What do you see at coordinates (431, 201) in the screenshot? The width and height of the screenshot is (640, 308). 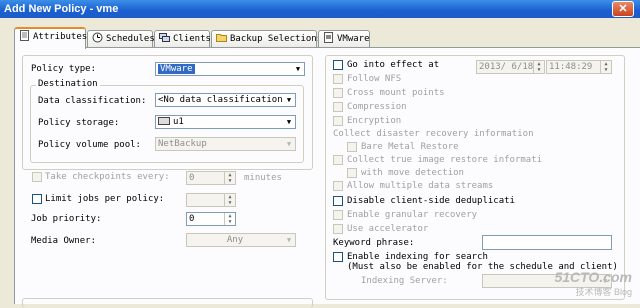 I see `disable-dedup-label: Disable client-side deduplicati` at bounding box center [431, 201].